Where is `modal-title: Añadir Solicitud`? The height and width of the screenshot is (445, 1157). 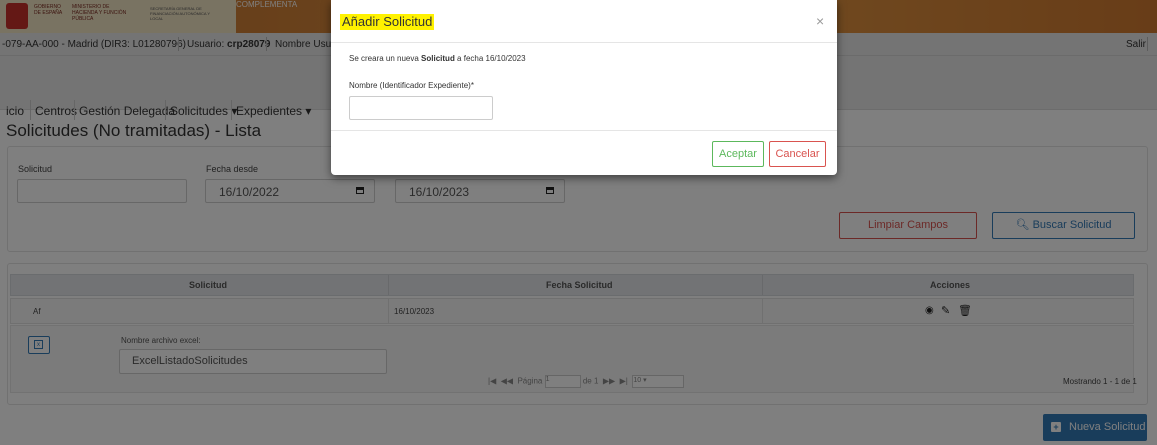
modal-title: Añadir Solicitud is located at coordinates (387, 22).